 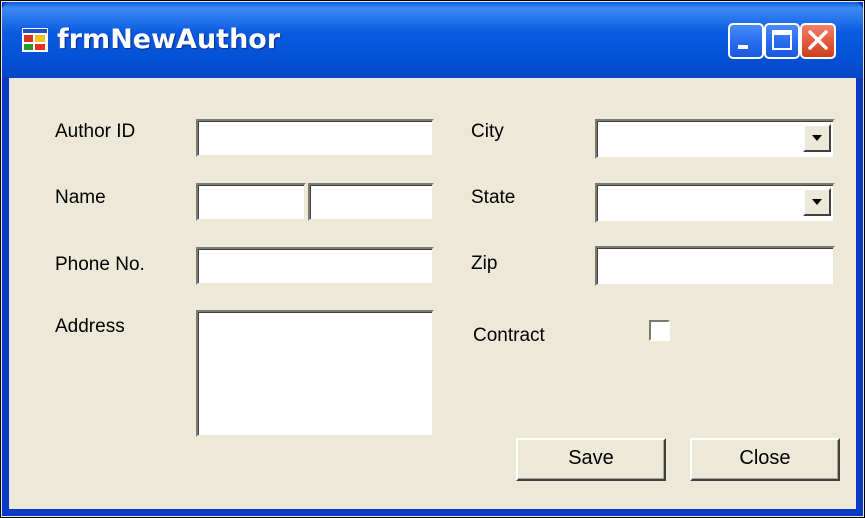 I want to click on state-dropdown, so click(x=715, y=203).